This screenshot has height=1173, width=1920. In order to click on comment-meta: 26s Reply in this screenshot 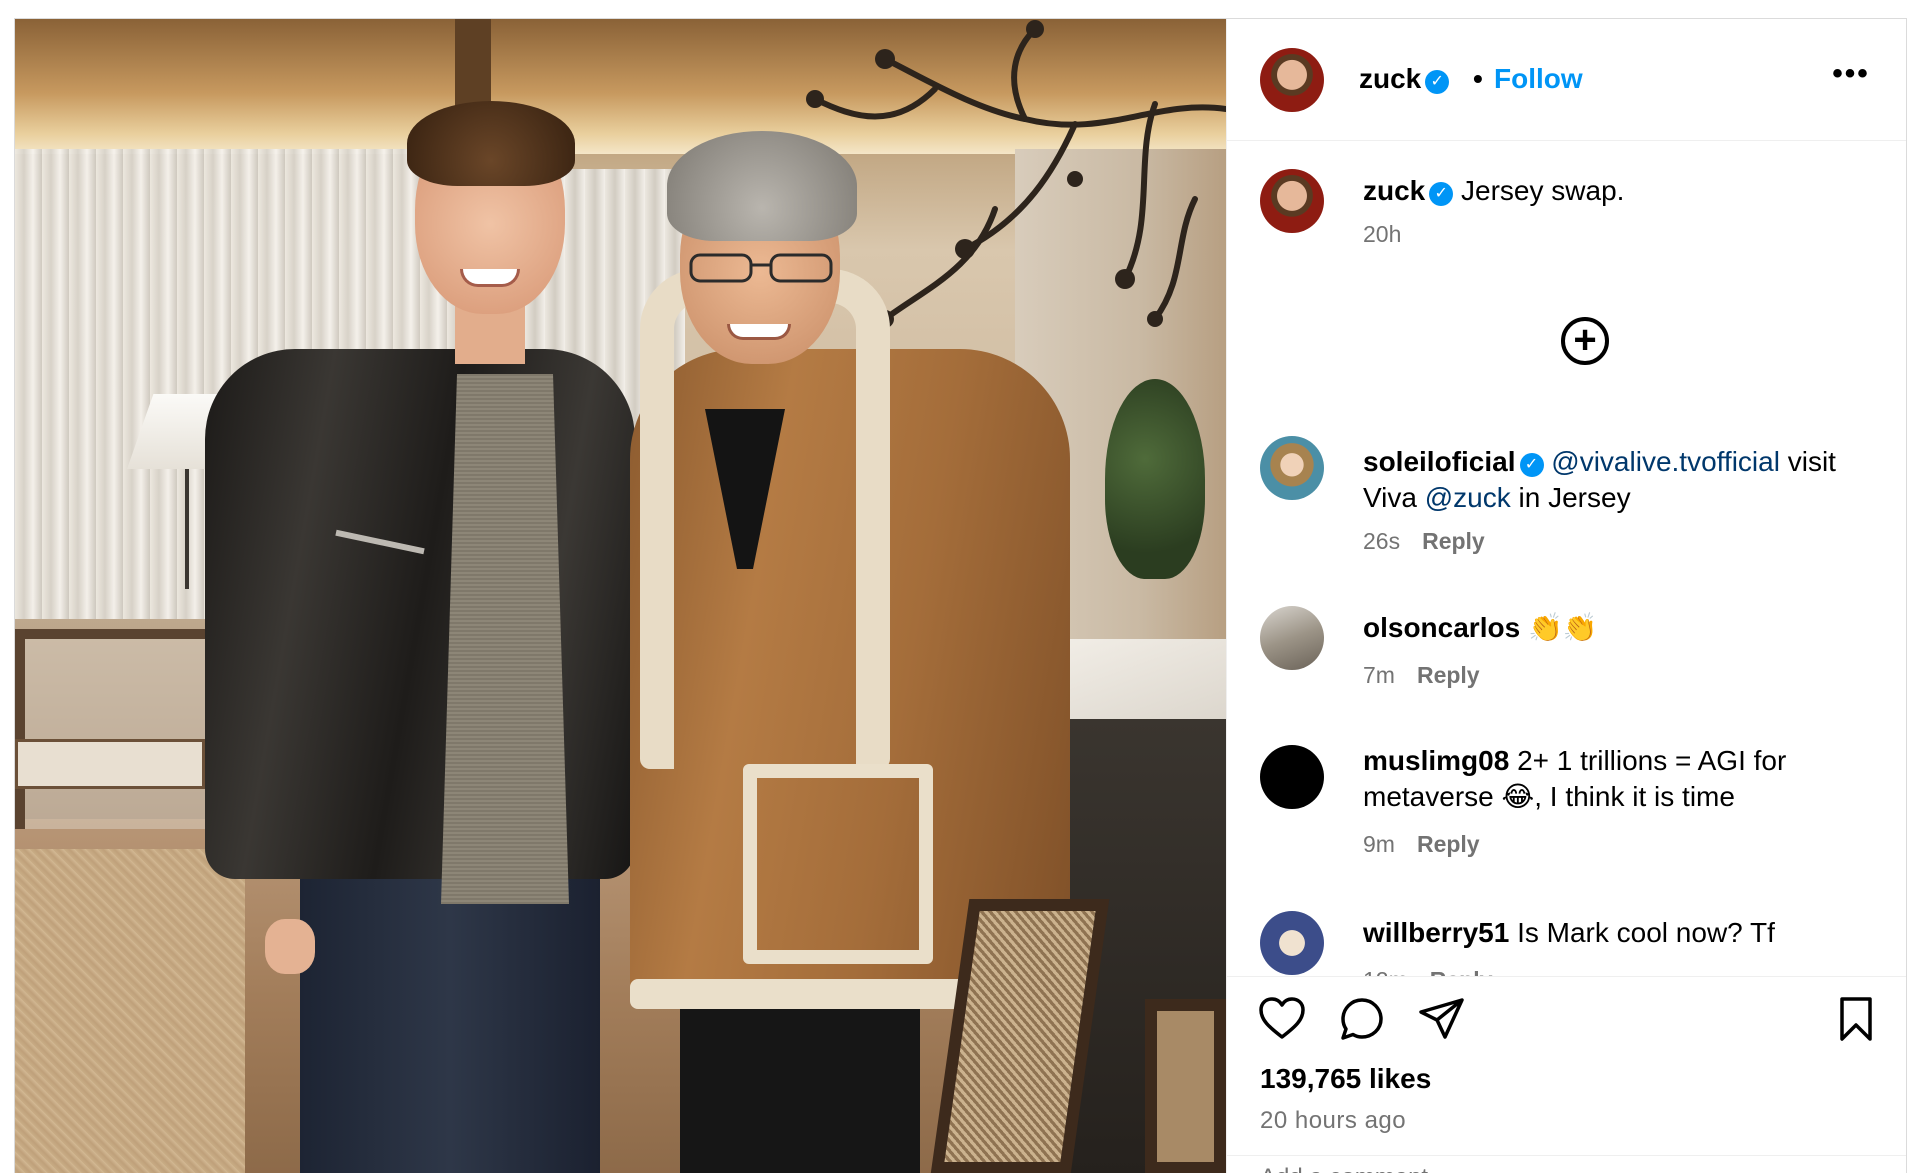, I will do `click(1424, 541)`.